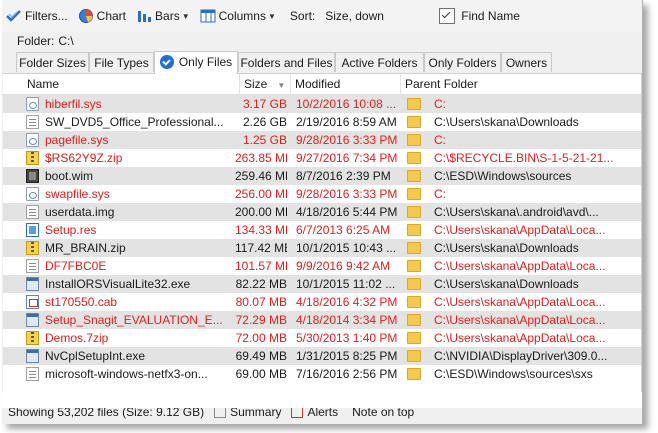 The image size is (658, 433). Describe the element at coordinates (166, 62) in the screenshot. I see `check-circle-icon` at that location.